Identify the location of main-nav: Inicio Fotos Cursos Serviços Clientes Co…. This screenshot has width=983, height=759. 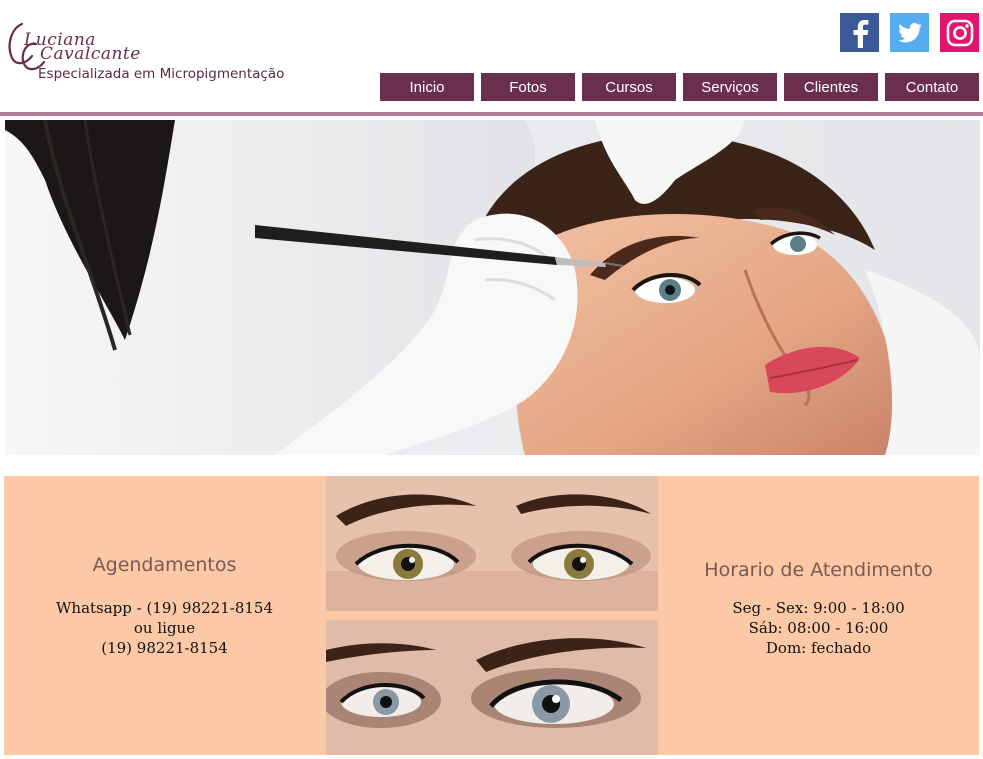
(679, 87).